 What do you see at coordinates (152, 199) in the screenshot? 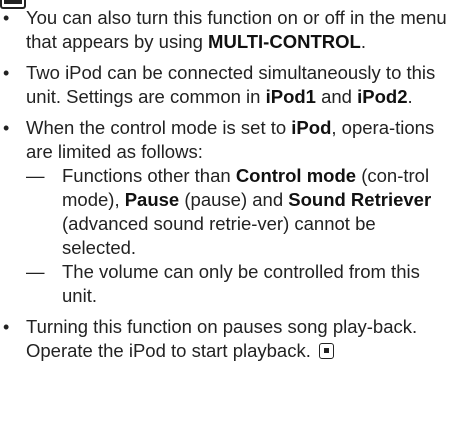
I see `pause-label: Pause` at bounding box center [152, 199].